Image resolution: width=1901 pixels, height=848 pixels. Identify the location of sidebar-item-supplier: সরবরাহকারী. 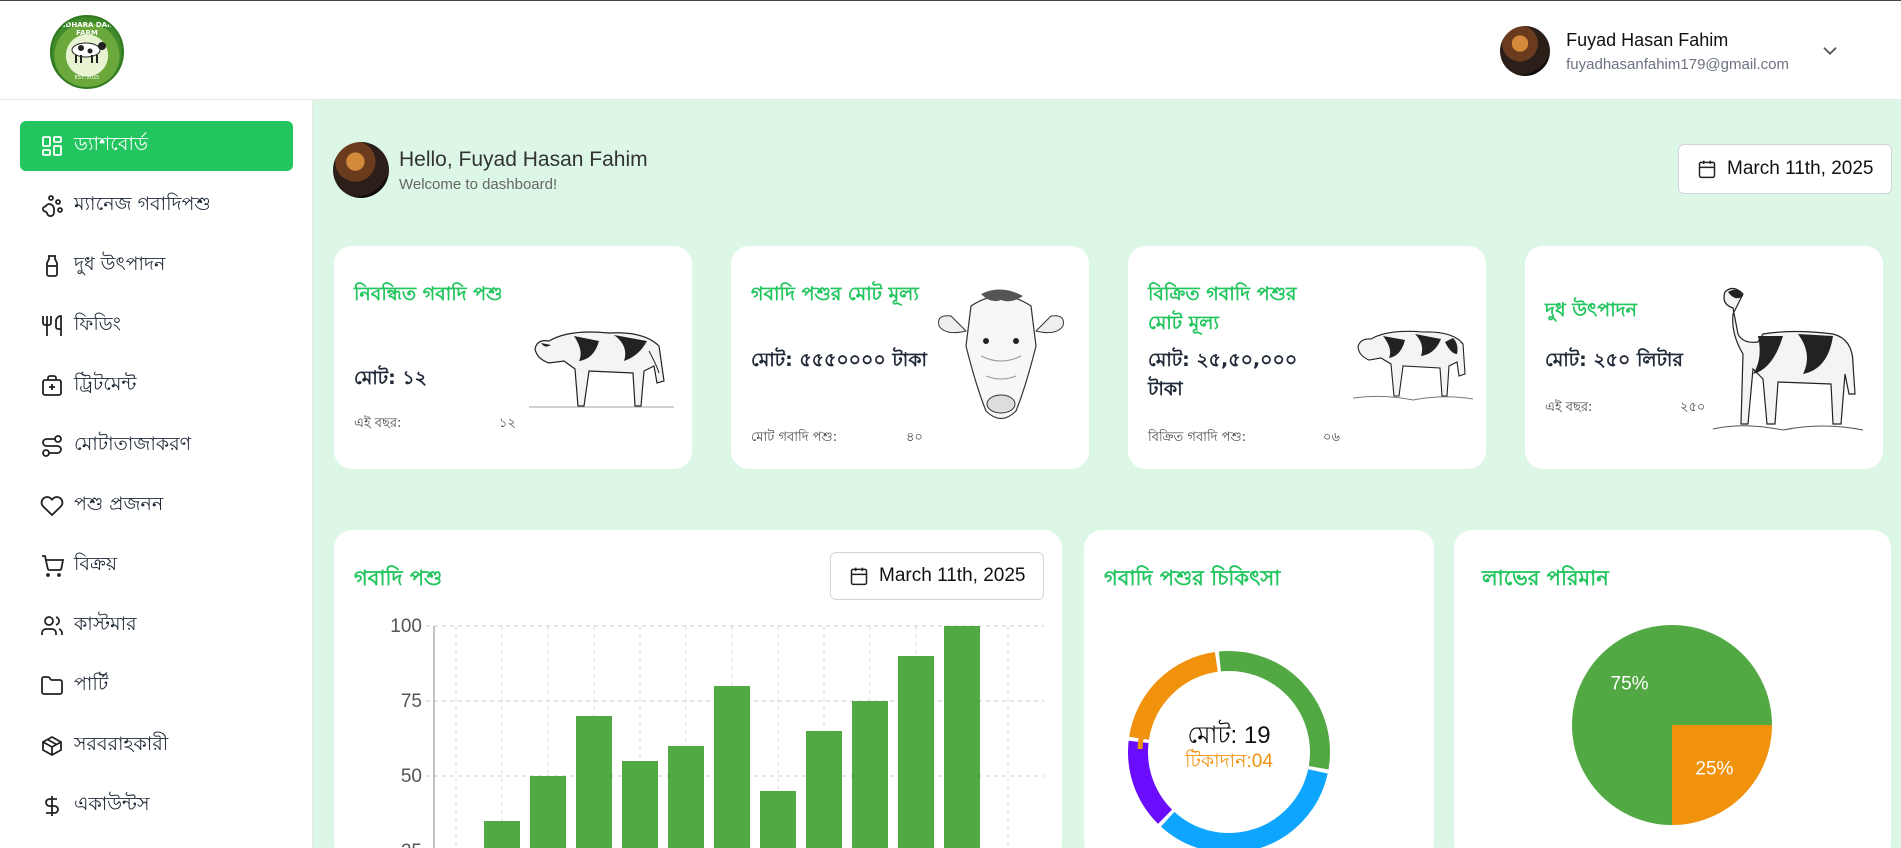
(156, 746).